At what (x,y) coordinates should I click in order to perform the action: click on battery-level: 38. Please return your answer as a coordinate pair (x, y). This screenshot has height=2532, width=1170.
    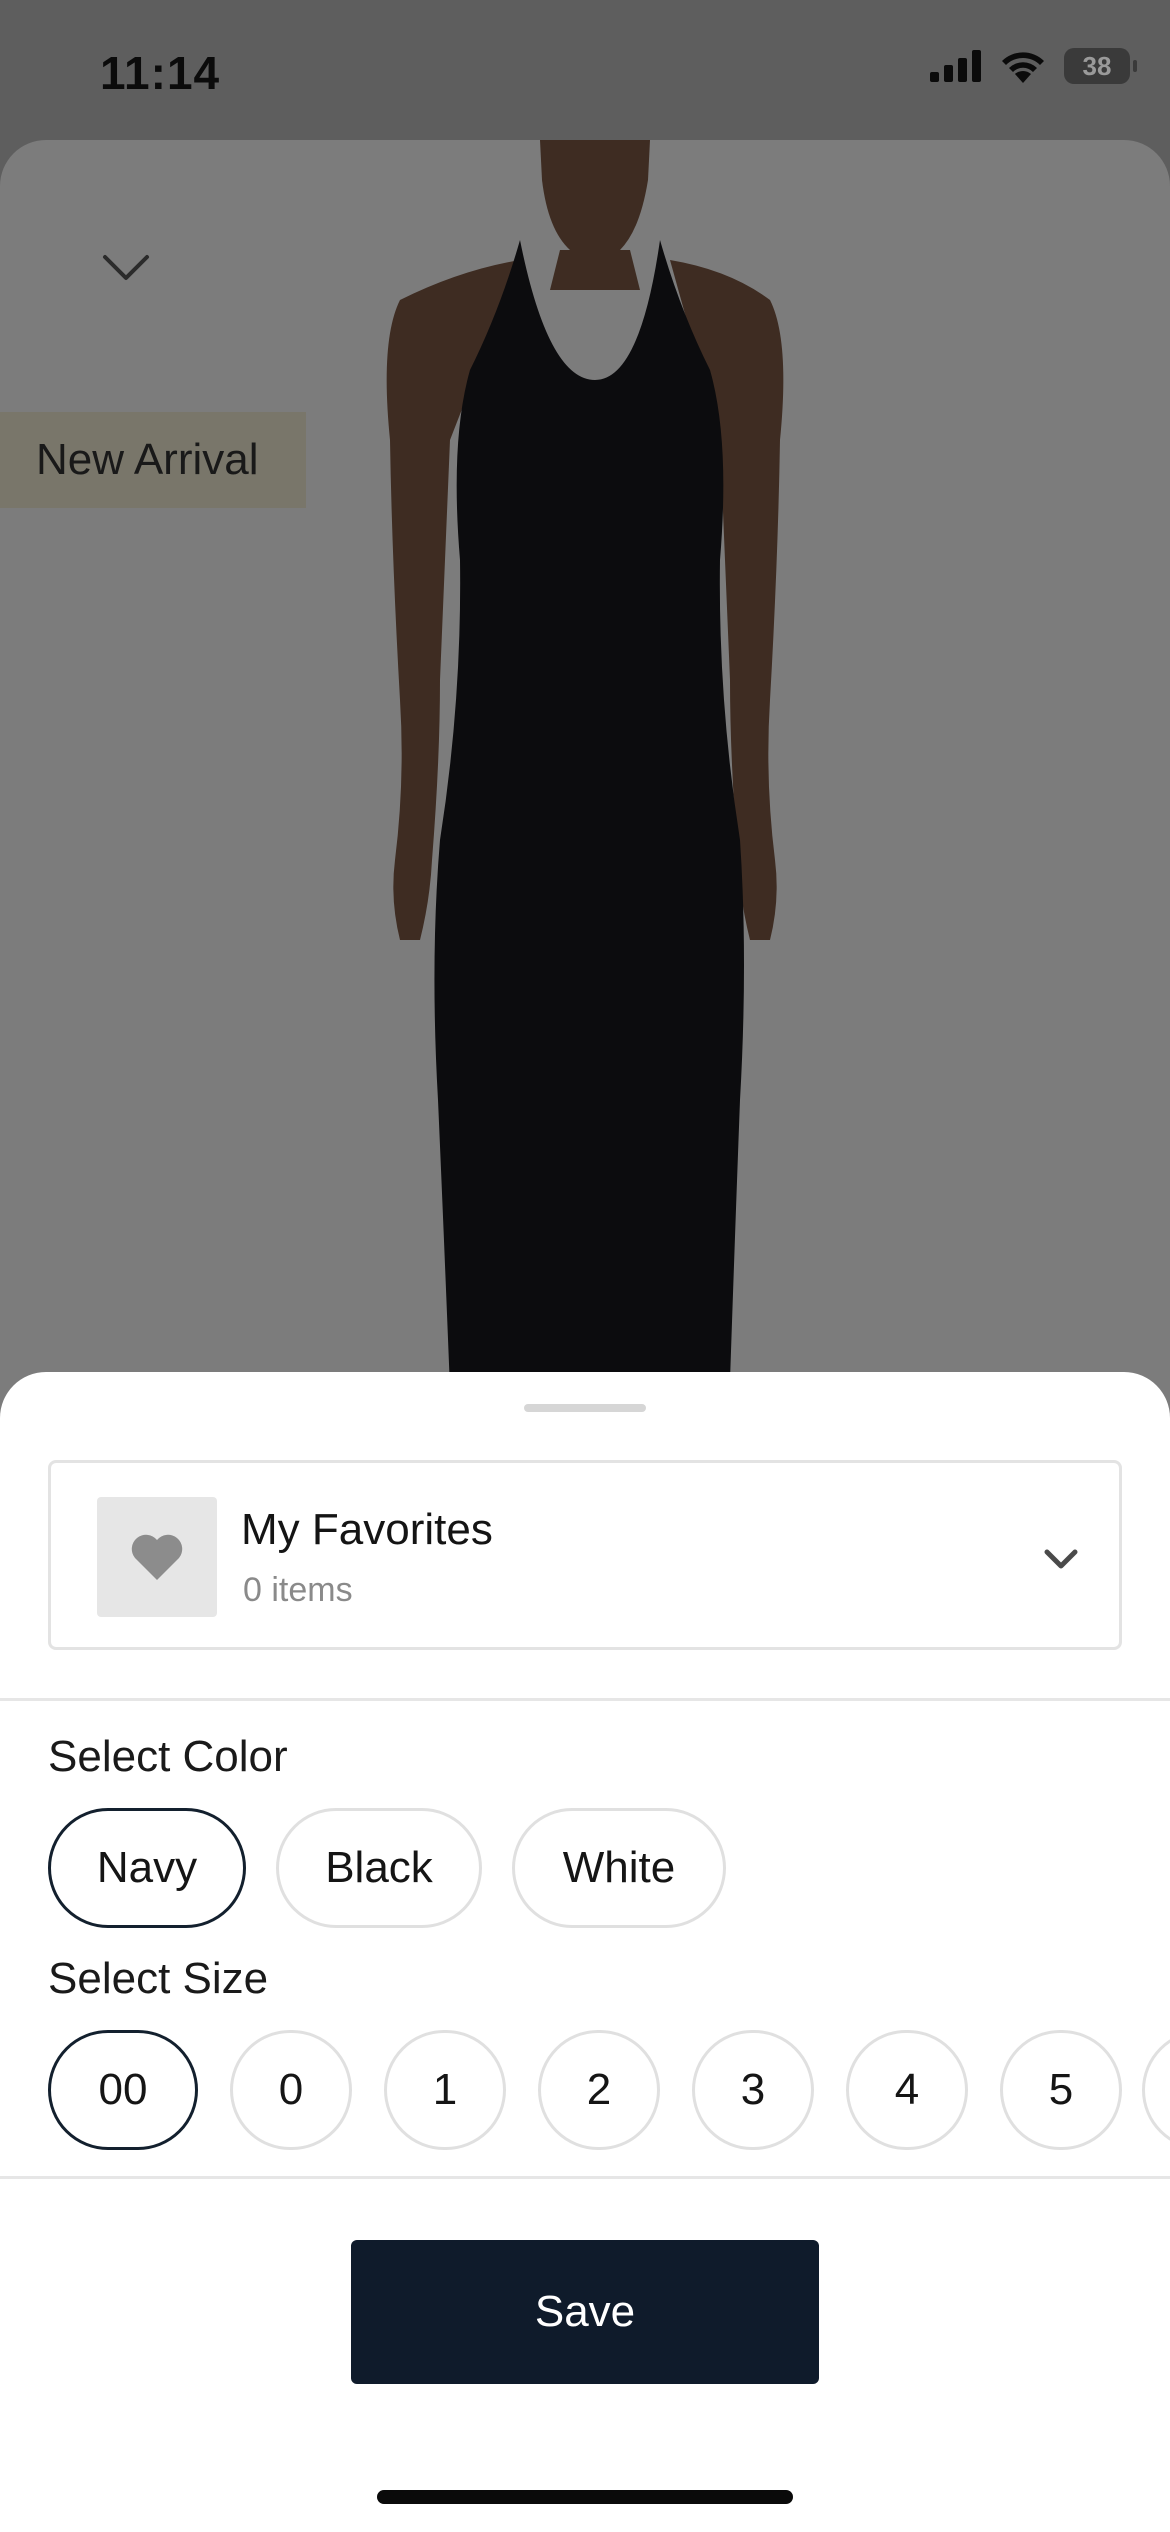
    Looking at the image, I should click on (1097, 65).